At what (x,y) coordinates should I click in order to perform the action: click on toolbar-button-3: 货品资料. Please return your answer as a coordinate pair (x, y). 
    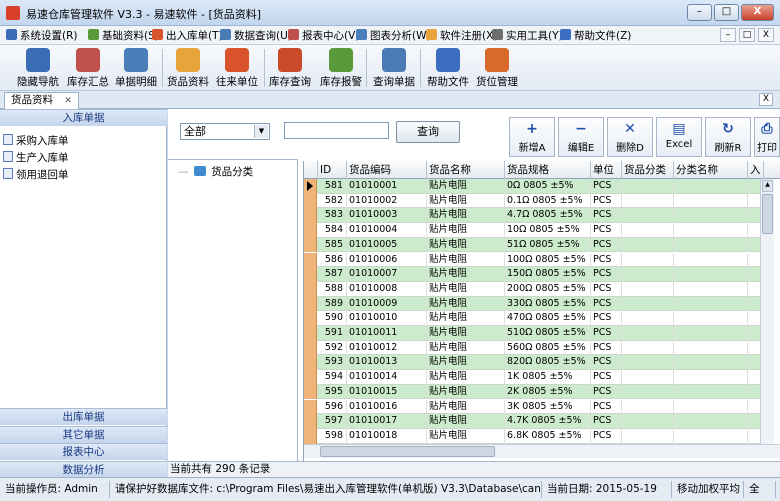
    Looking at the image, I should click on (188, 68).